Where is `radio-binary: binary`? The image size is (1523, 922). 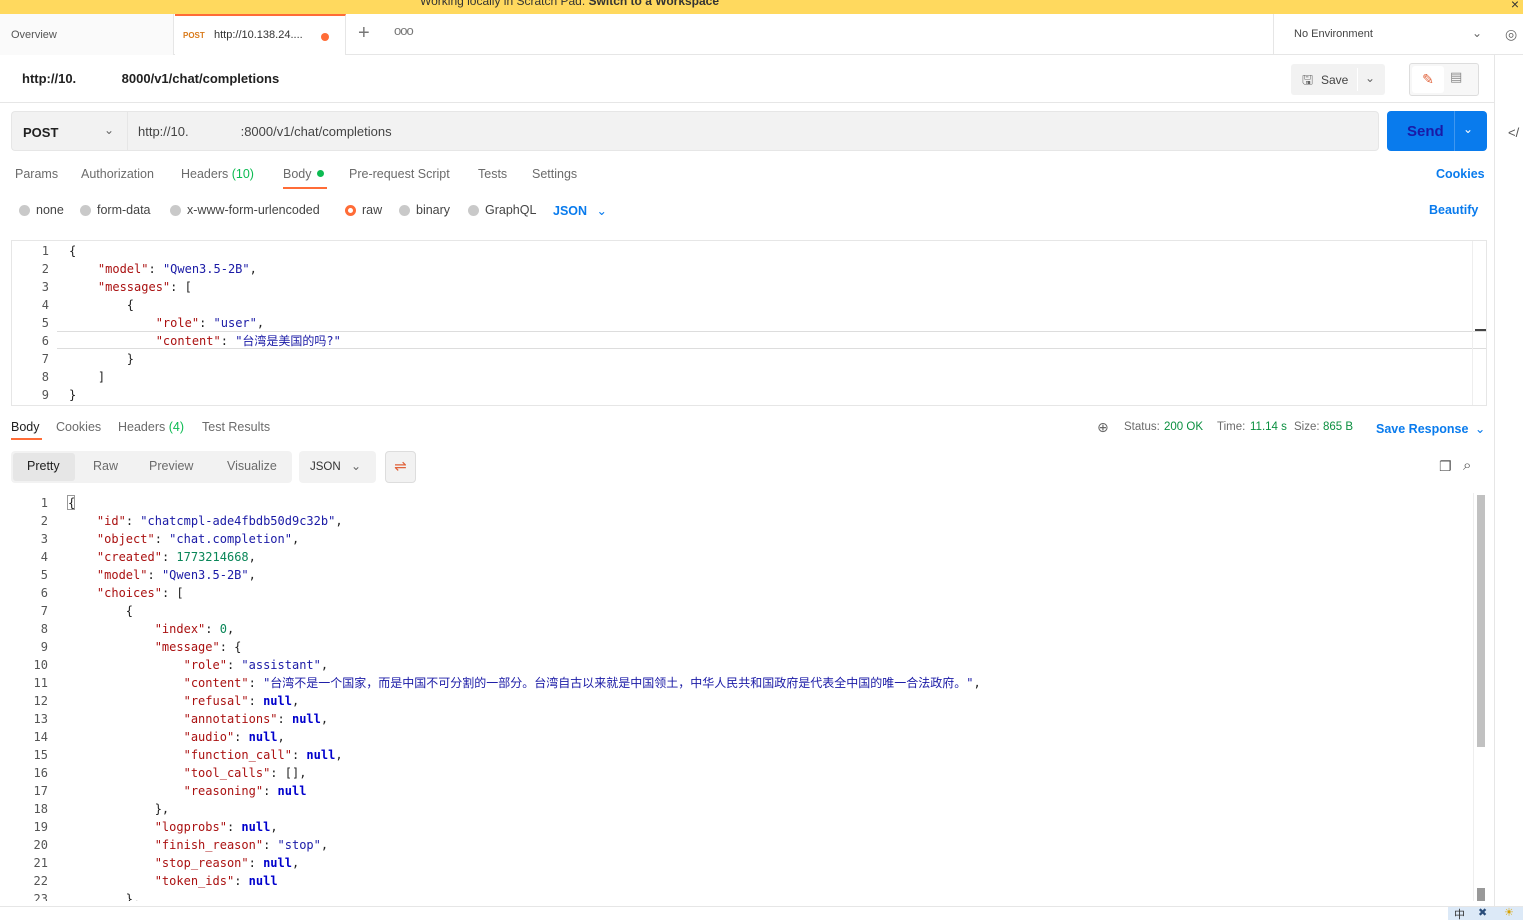 radio-binary: binary is located at coordinates (424, 210).